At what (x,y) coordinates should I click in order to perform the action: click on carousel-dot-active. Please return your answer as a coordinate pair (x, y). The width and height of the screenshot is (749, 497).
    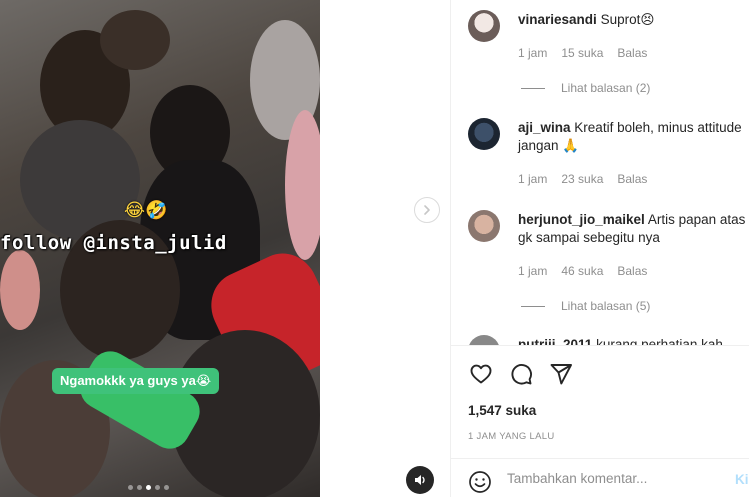
    Looking at the image, I should click on (148, 487).